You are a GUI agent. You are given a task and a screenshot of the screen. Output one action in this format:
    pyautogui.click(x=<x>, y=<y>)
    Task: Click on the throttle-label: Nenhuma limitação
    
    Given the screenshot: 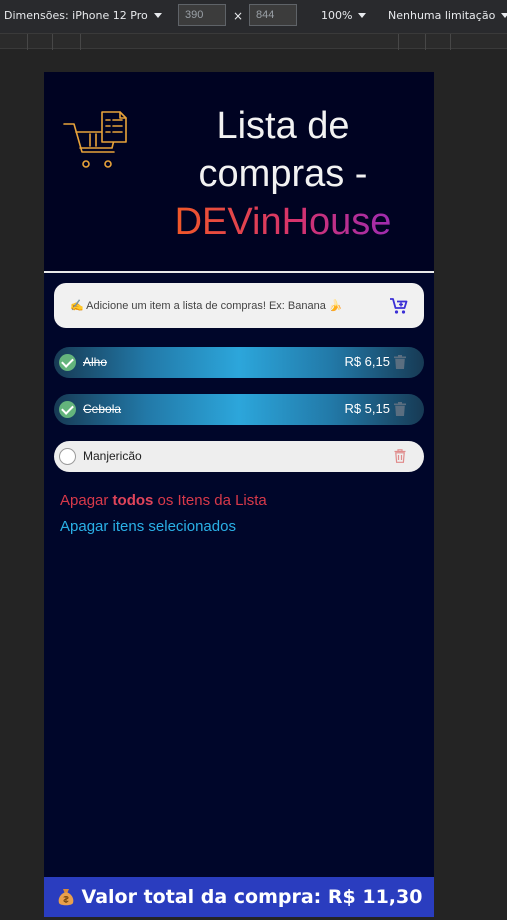 What is the action you would take?
    pyautogui.click(x=442, y=15)
    